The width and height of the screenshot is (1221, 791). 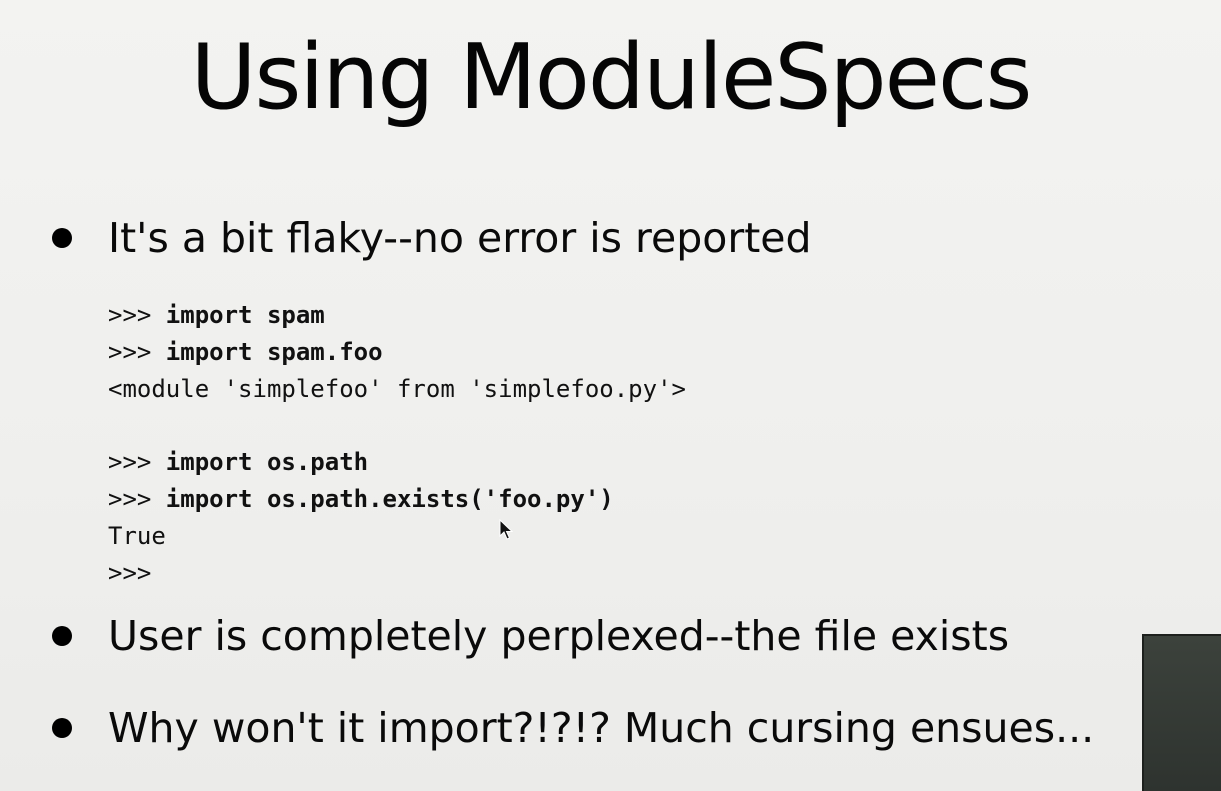 What do you see at coordinates (397, 462) in the screenshot?
I see `code-line: >>> import os.path` at bounding box center [397, 462].